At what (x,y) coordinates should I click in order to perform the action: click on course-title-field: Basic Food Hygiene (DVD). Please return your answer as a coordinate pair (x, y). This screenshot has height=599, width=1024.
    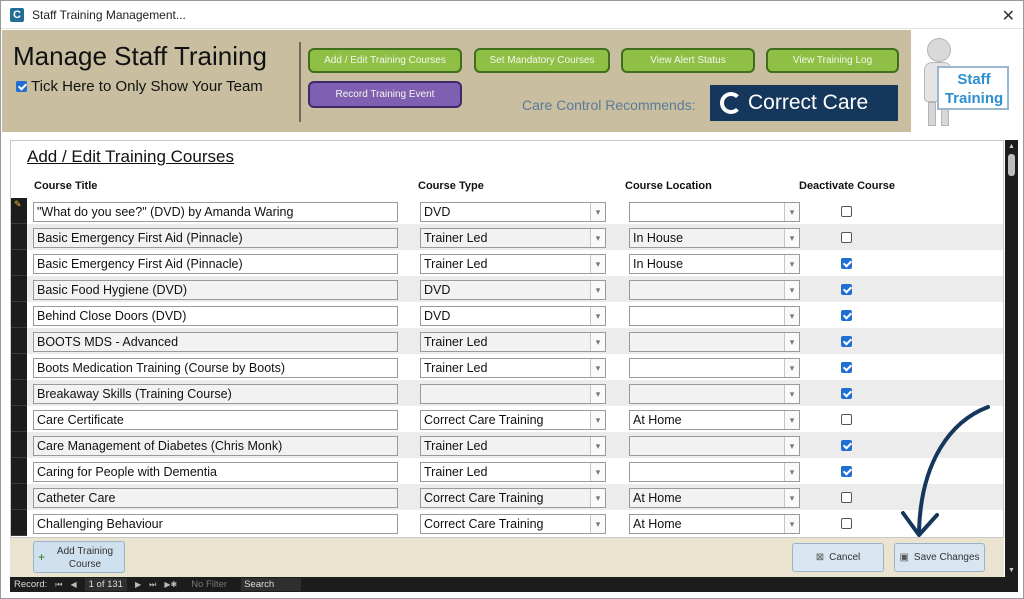
    Looking at the image, I should click on (215, 290).